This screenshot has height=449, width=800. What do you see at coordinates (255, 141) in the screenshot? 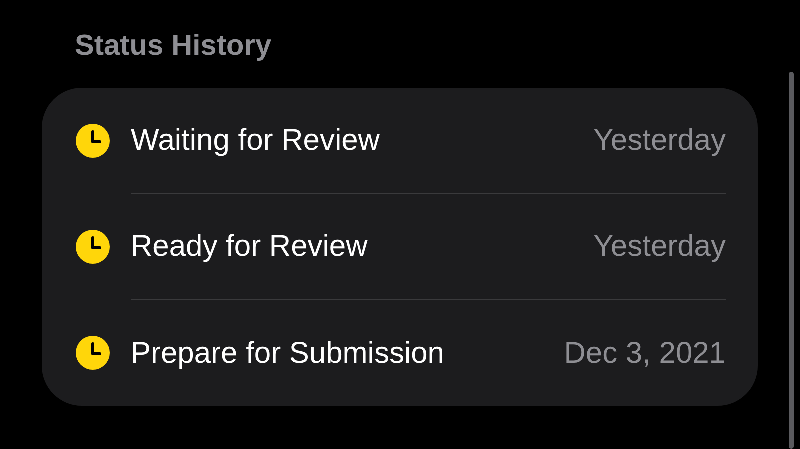
I see `status-label: Waiting for Review` at bounding box center [255, 141].